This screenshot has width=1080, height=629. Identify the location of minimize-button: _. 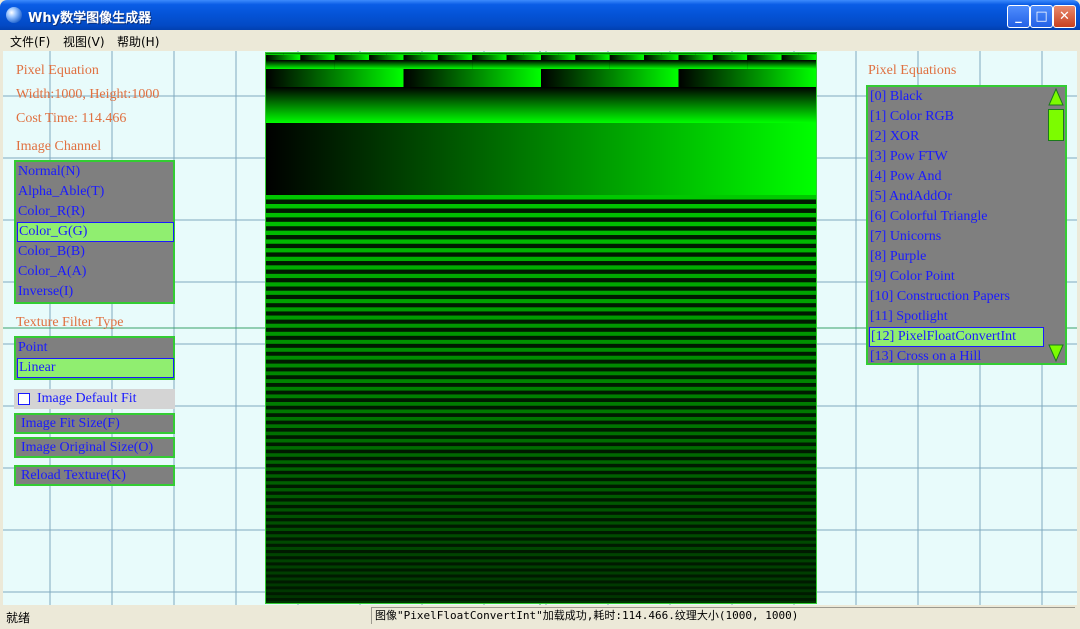
(1018, 16).